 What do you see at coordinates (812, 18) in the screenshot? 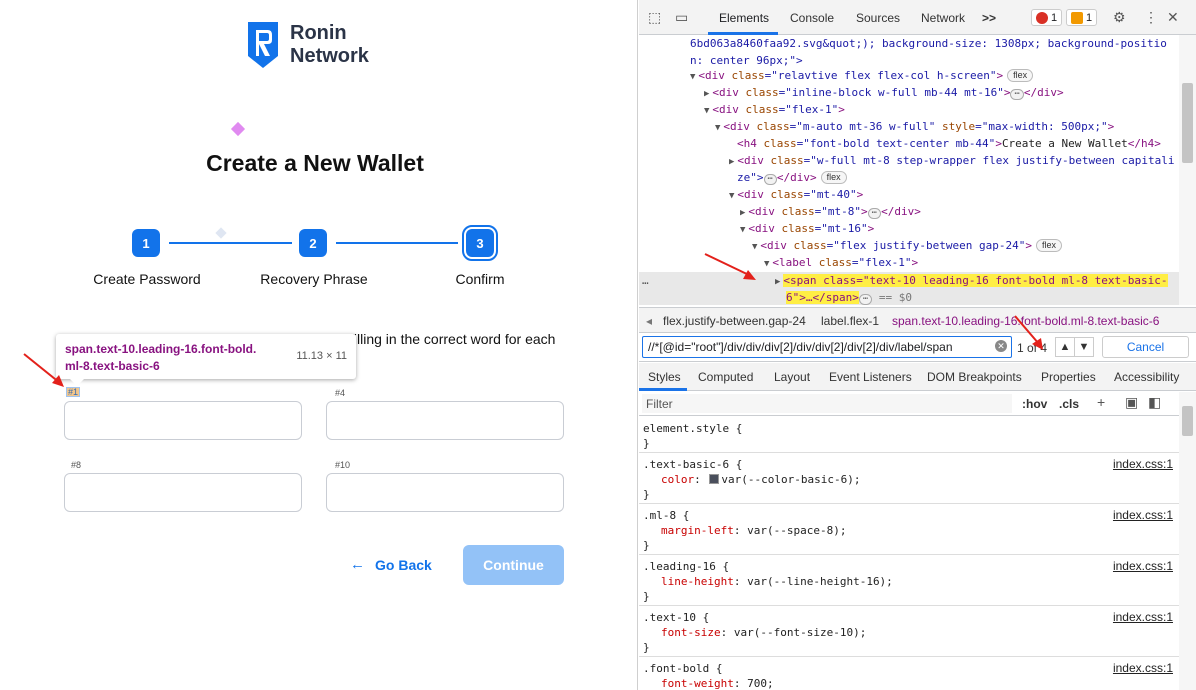
I see `tab-console: Console` at bounding box center [812, 18].